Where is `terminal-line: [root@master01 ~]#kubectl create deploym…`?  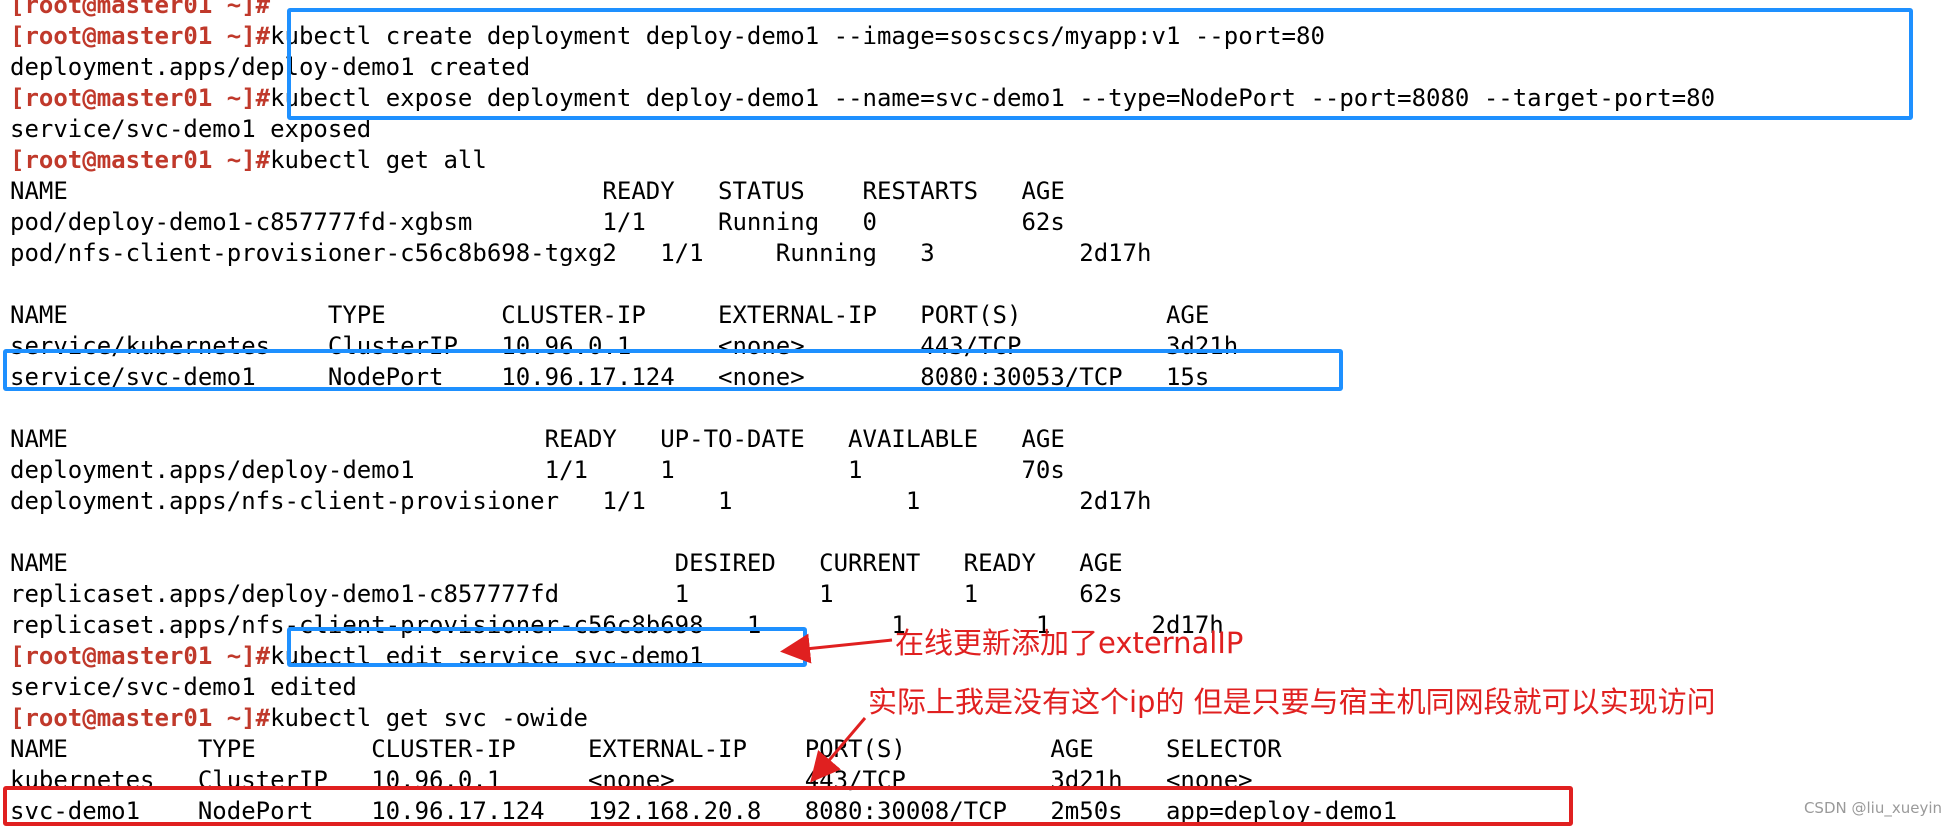
terminal-line: [root@master01 ~]#kubectl create deploym… is located at coordinates (667, 36).